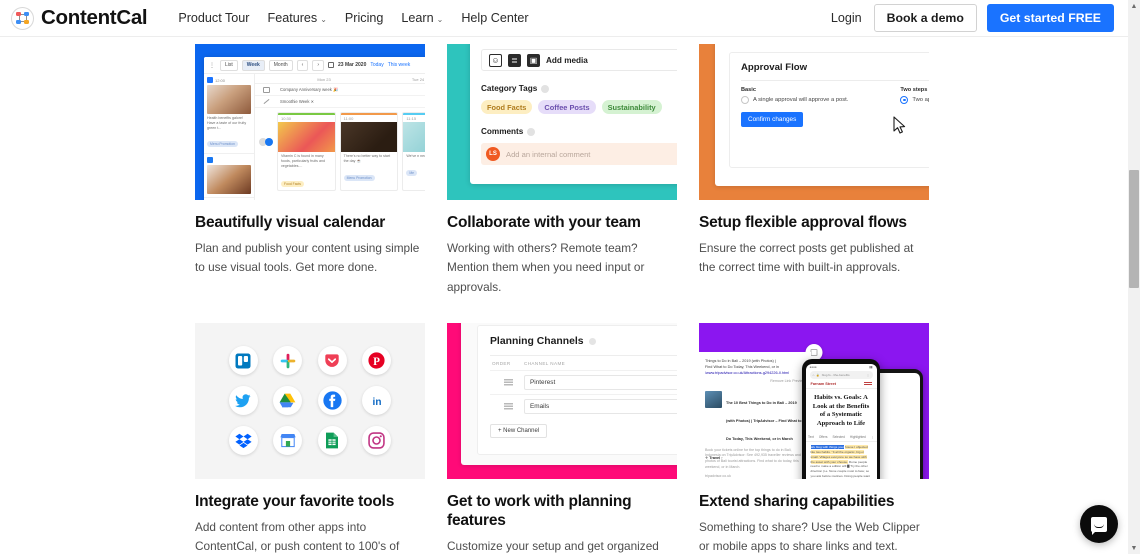 This screenshot has height=554, width=1140. I want to click on more-icon: ⋮, so click(872, 437).